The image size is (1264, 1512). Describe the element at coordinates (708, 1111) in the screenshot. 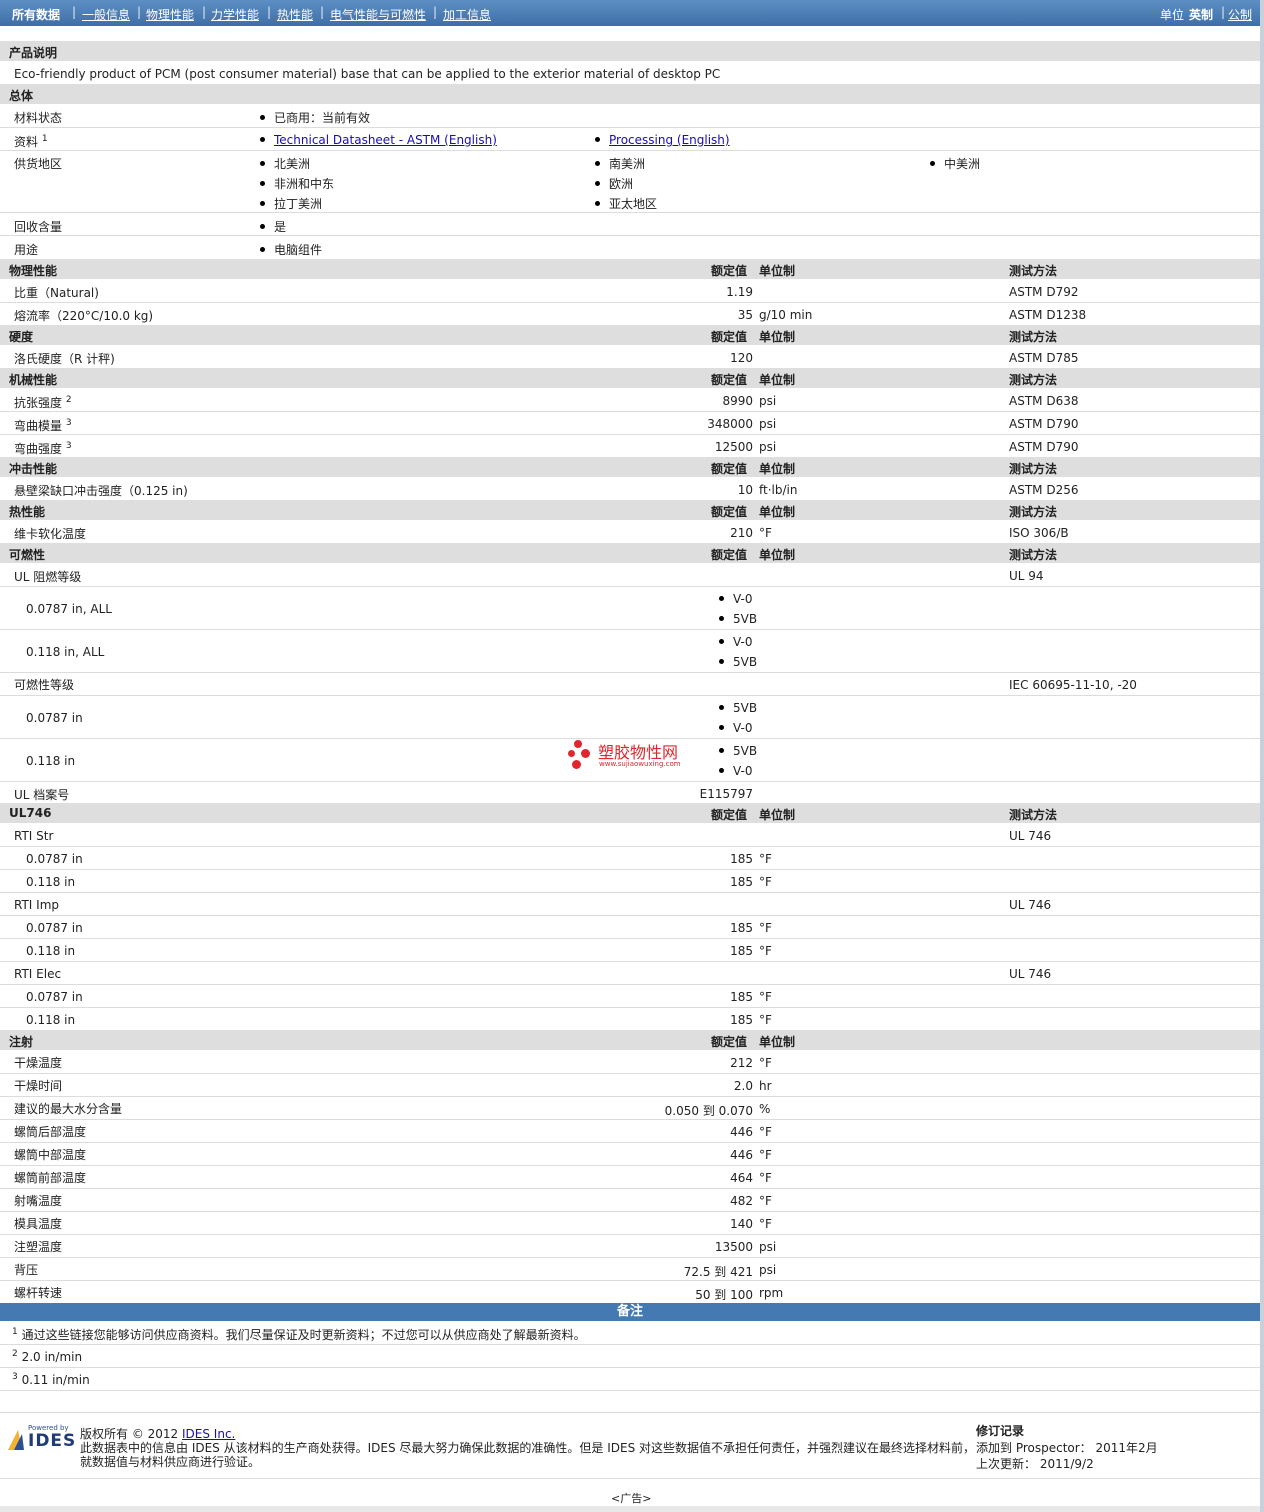

I see `property-value: 0.050 到 0.070` at that location.